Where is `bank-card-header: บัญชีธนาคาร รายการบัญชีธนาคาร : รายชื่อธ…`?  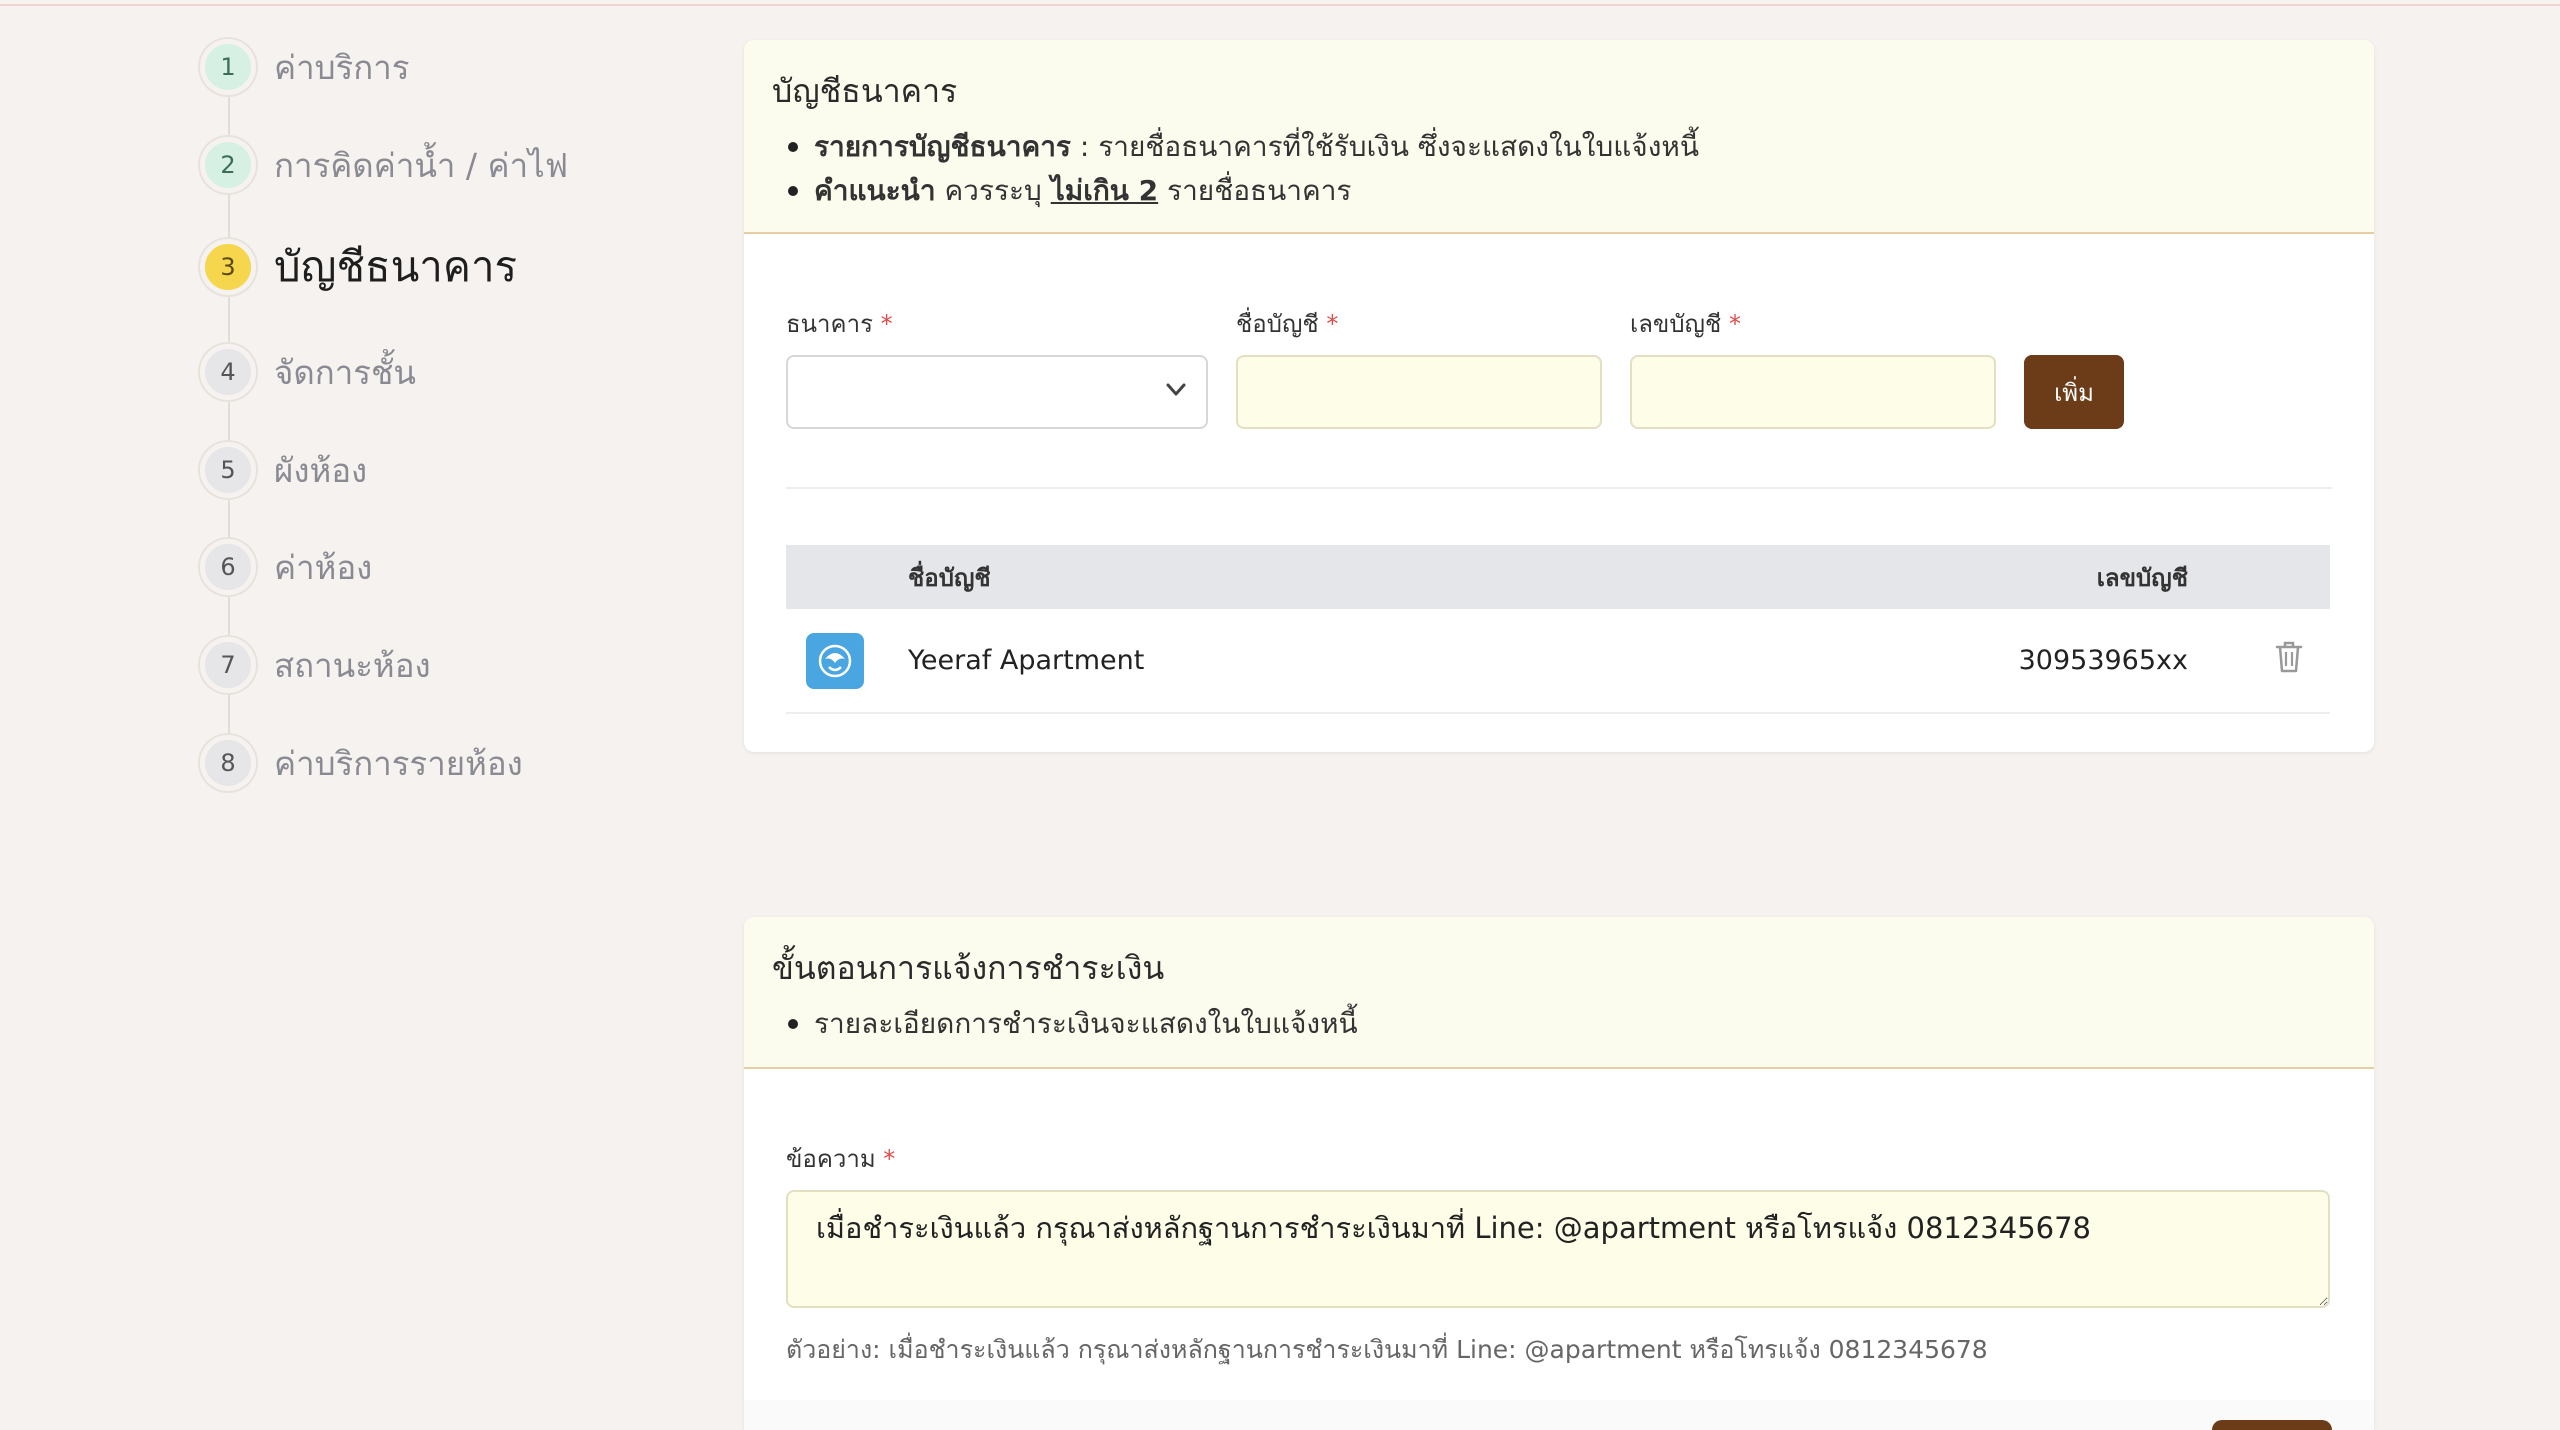
bank-card-header: บัญชีธนาคาร รายการบัญชีธนาคาร : รายชื่อธ… is located at coordinates (1559, 137).